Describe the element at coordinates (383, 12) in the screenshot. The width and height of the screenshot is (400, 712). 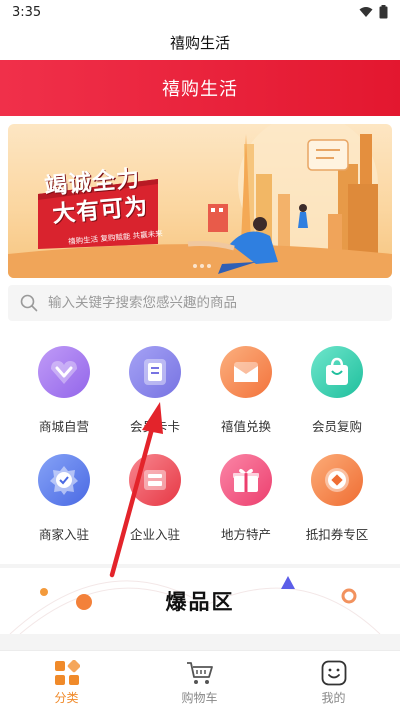
I see `battery-icon` at that location.